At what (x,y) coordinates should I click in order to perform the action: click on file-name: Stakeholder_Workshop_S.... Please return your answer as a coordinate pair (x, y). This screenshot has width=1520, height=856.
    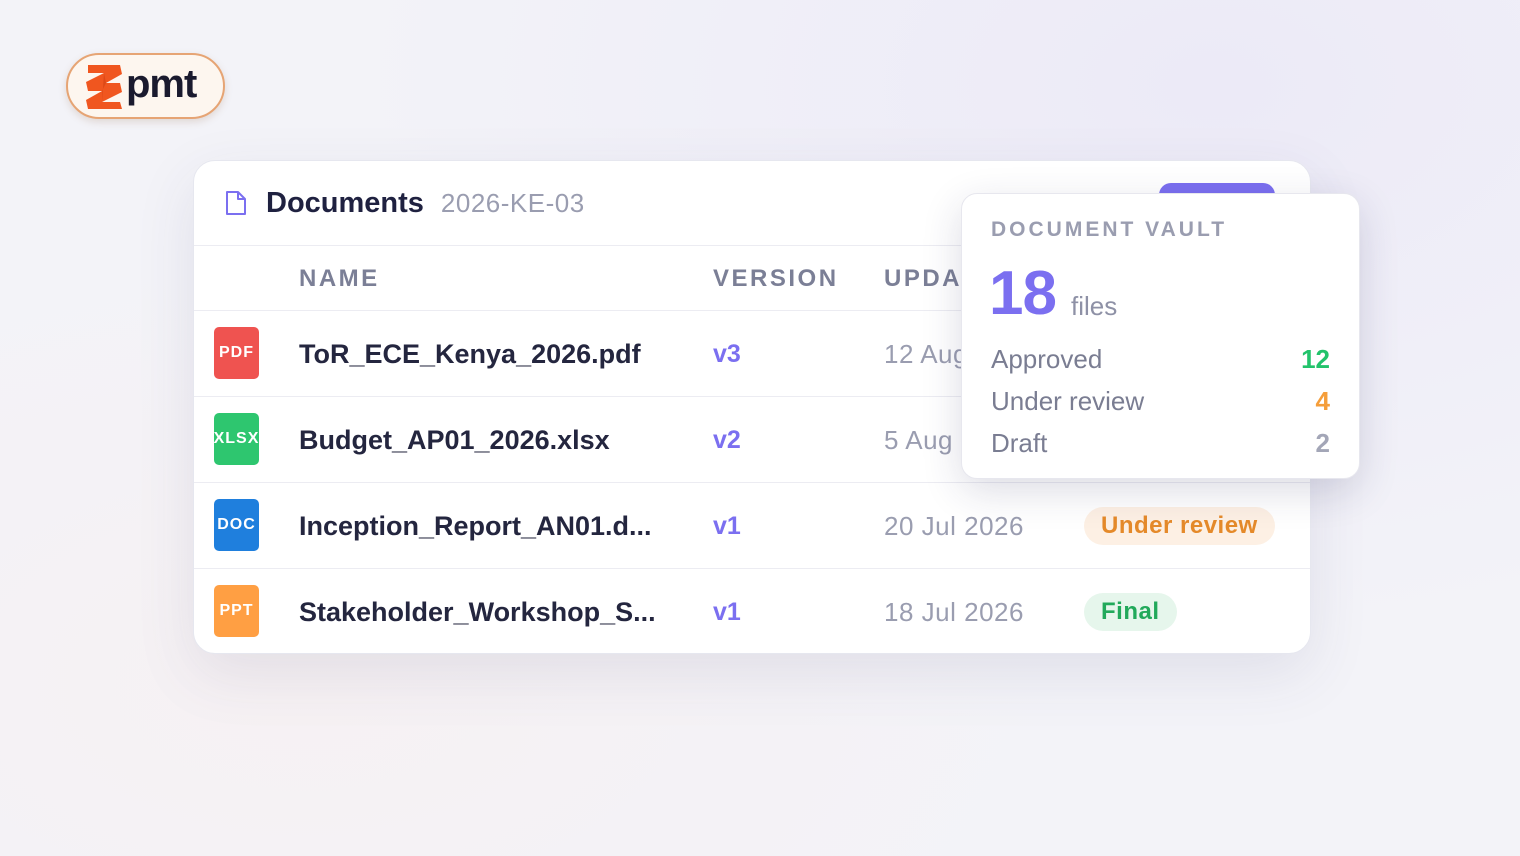
    Looking at the image, I should click on (477, 612).